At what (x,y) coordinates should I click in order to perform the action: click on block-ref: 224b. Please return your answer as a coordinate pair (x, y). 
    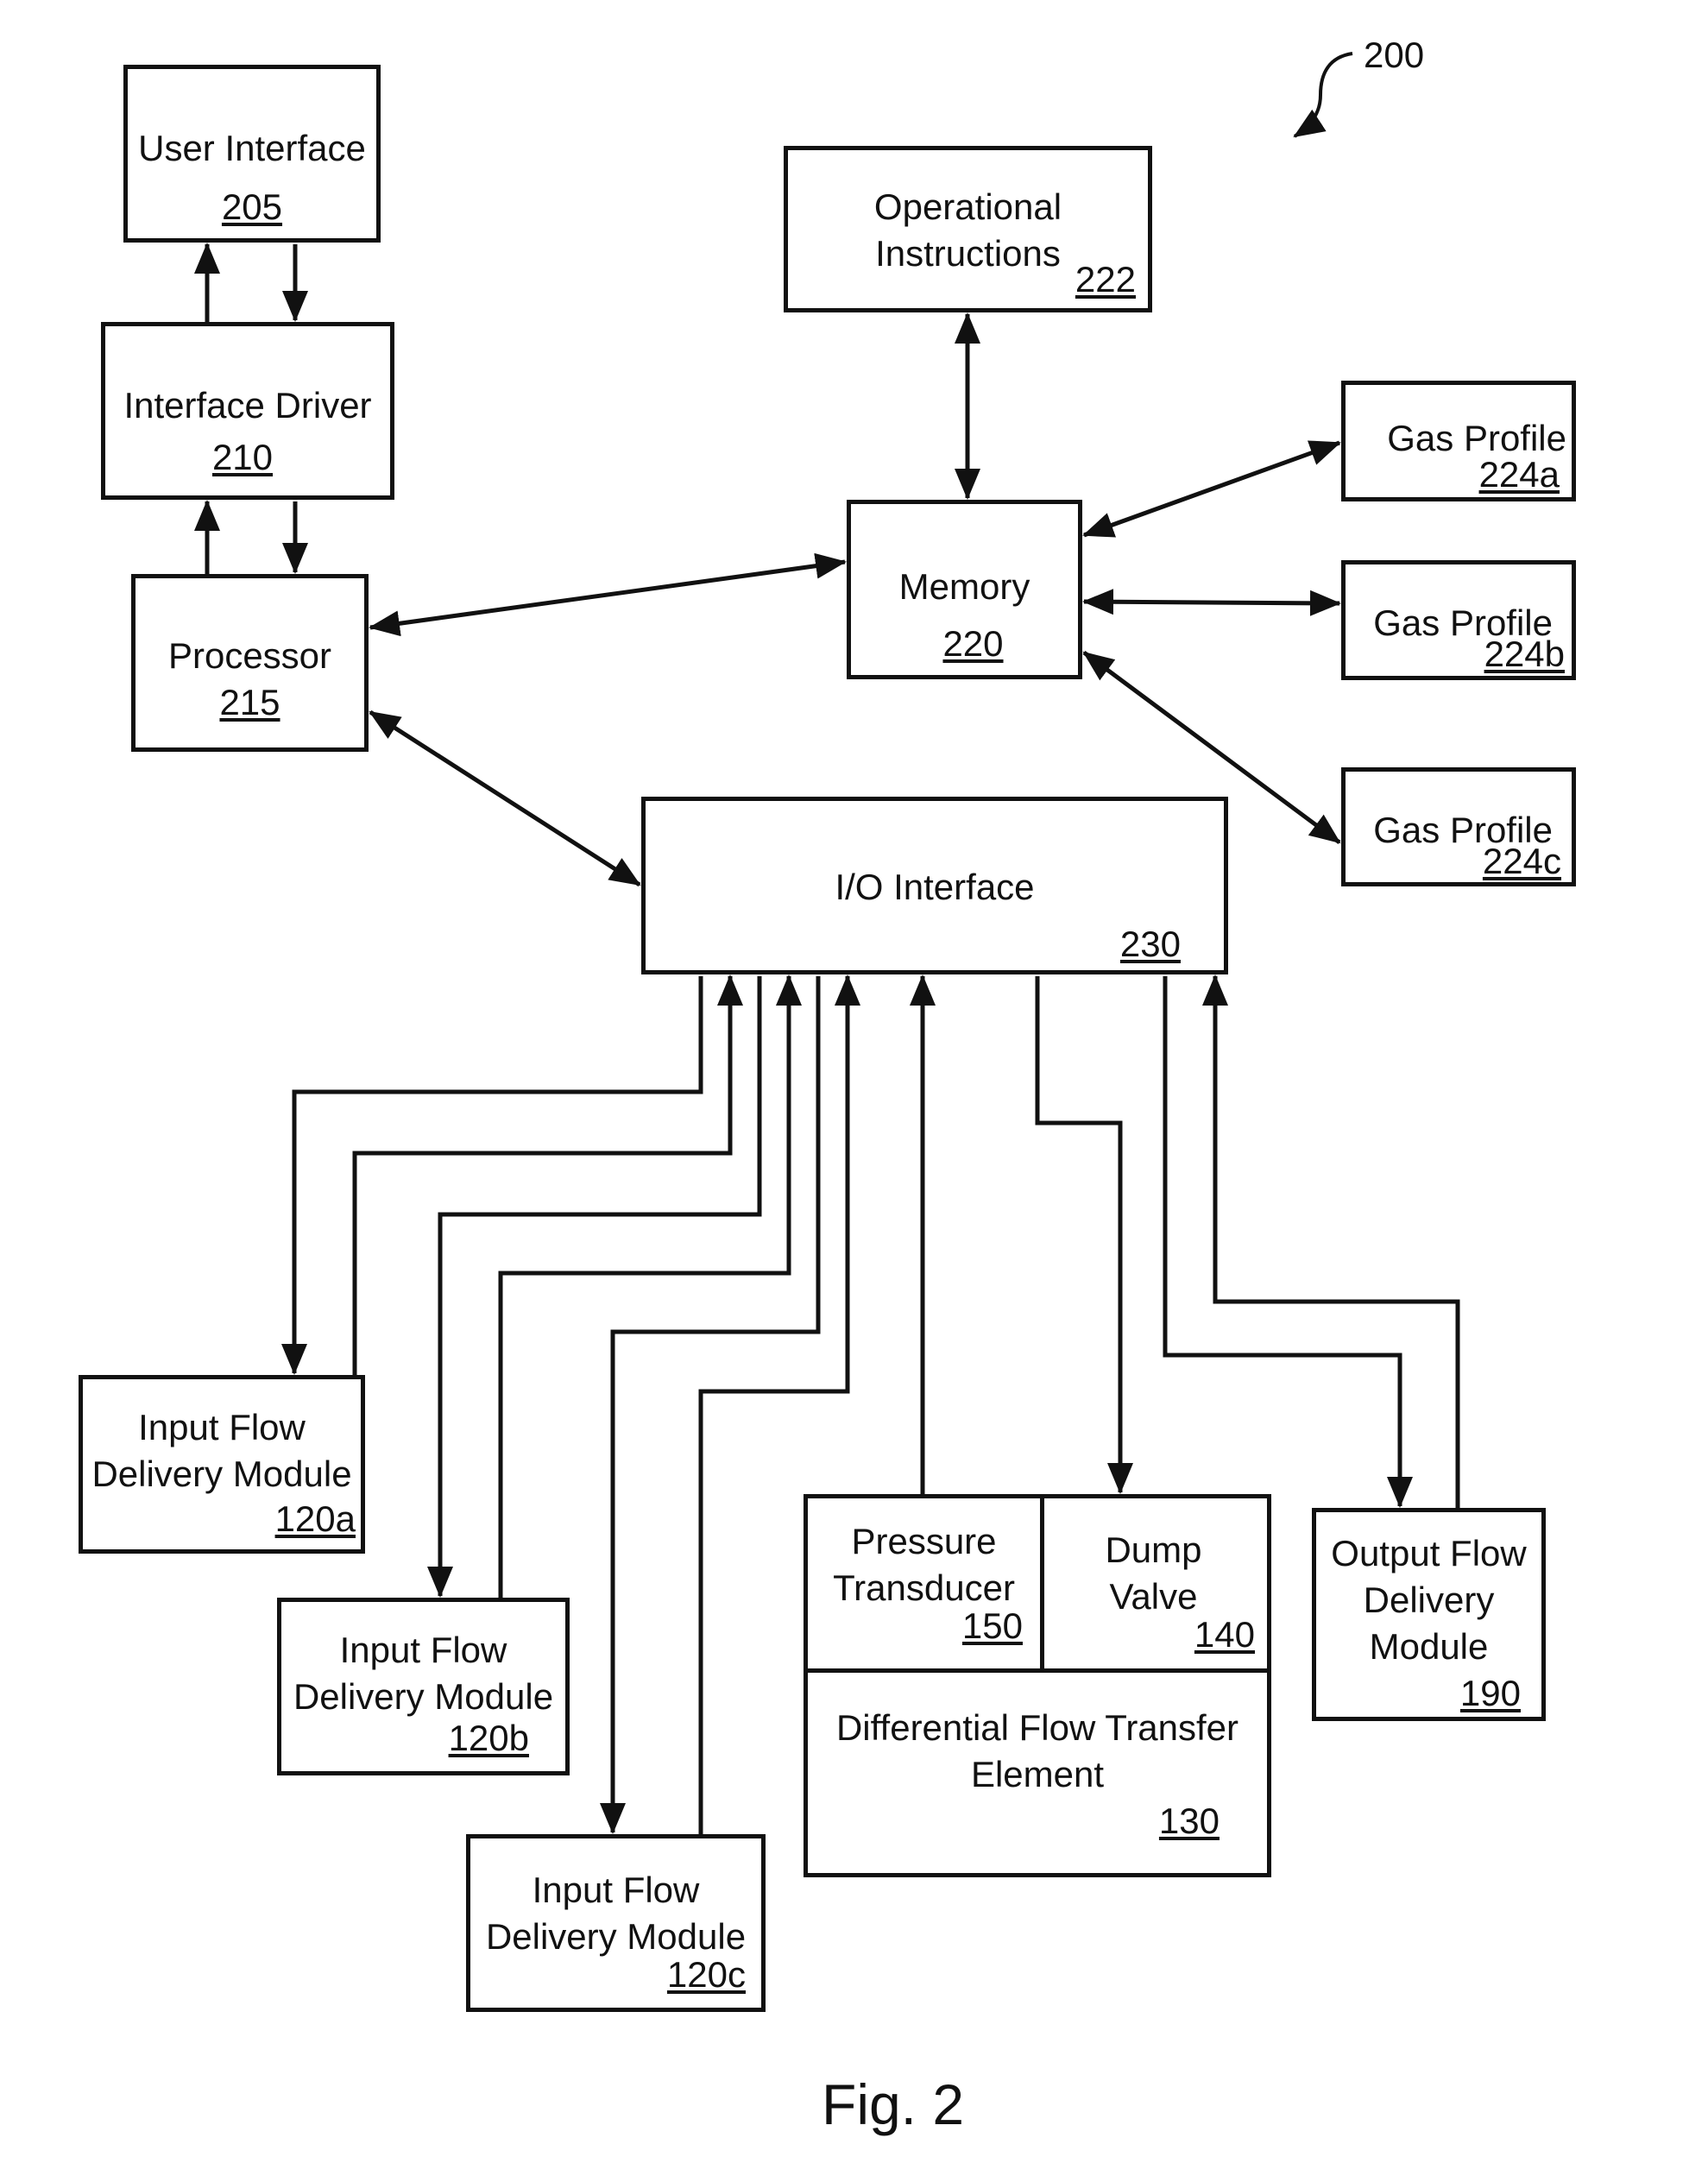
    Looking at the image, I should click on (1524, 654).